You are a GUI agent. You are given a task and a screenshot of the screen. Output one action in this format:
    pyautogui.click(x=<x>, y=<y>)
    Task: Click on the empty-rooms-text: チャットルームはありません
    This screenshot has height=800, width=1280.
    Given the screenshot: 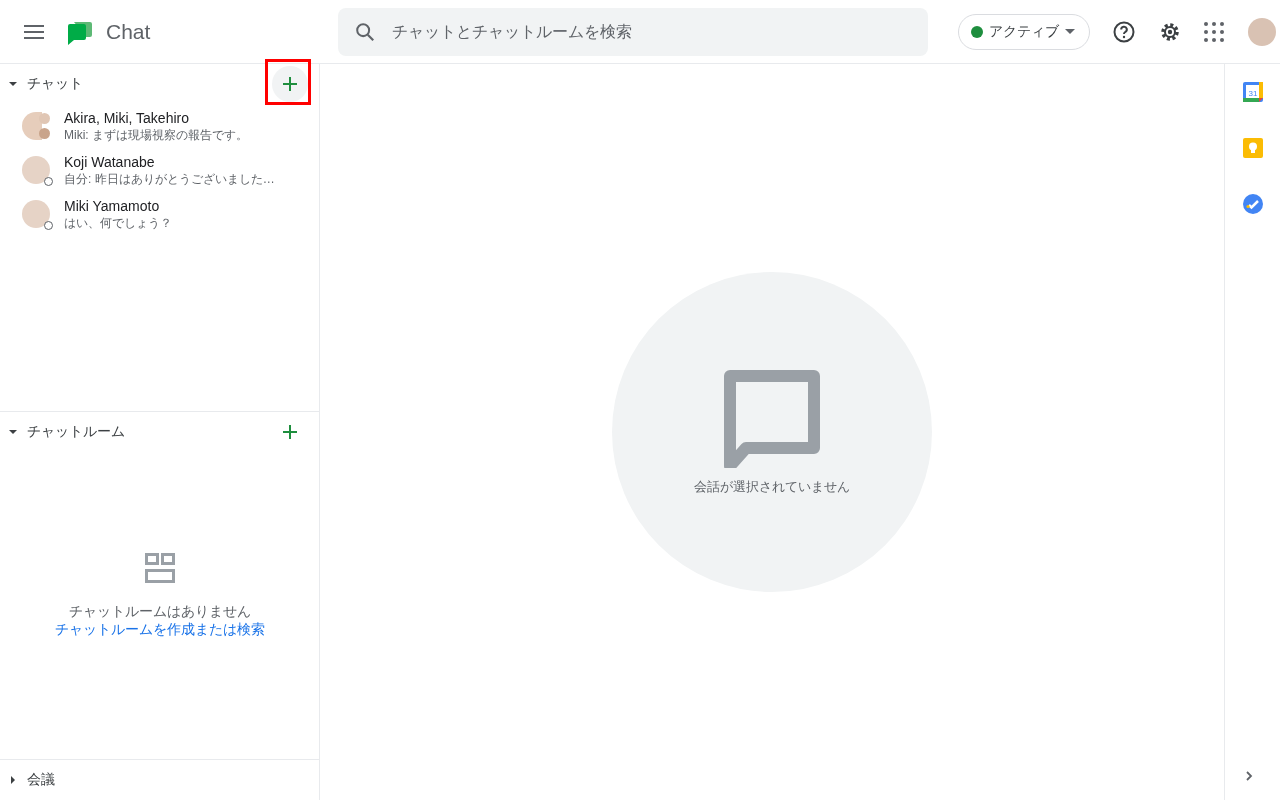 What is the action you would take?
    pyautogui.click(x=159, y=611)
    